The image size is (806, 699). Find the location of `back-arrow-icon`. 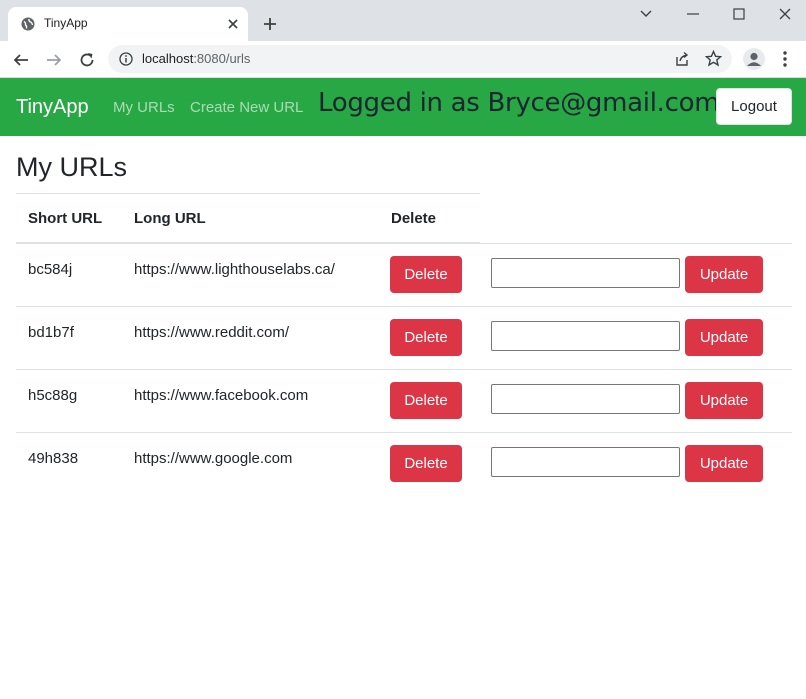

back-arrow-icon is located at coordinates (21, 60).